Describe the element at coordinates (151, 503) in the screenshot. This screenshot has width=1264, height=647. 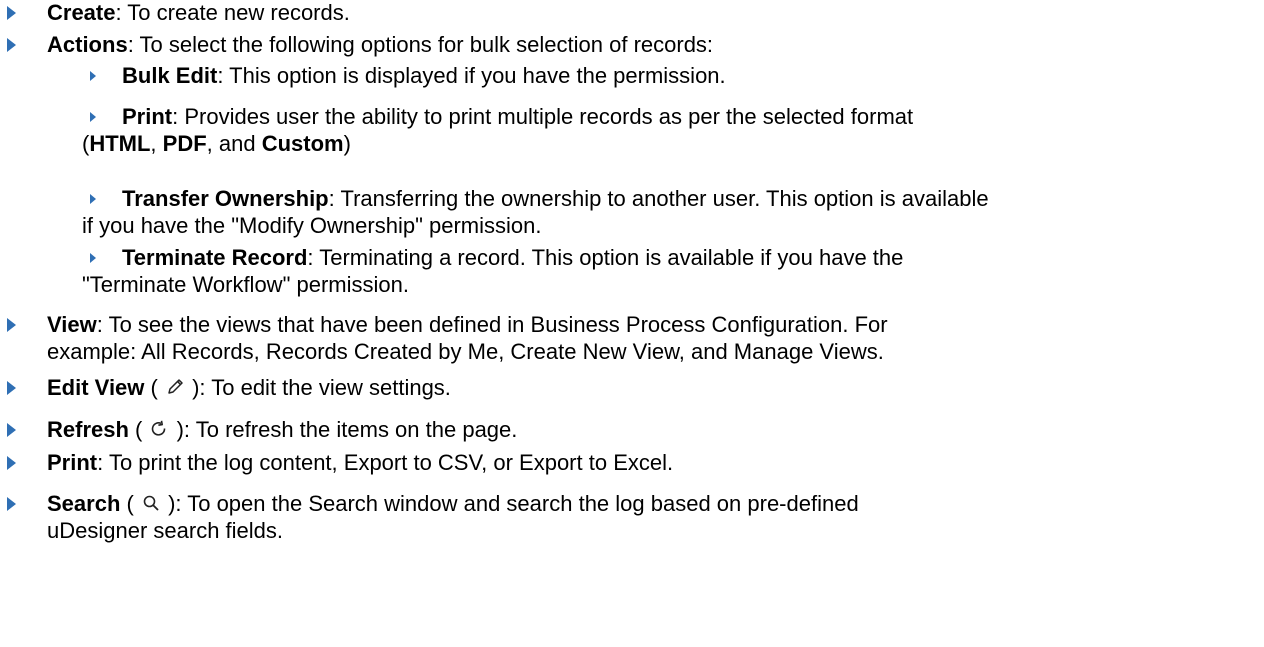
I see `search-icon` at that location.